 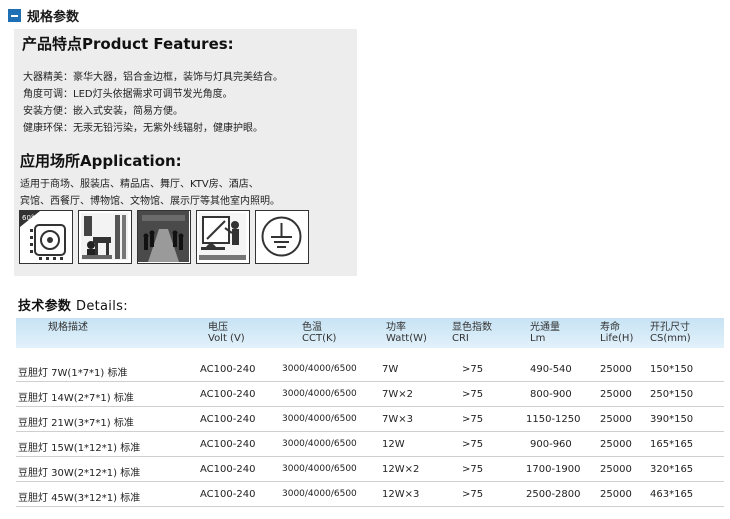 What do you see at coordinates (76, 423) in the screenshot?
I see `cell-name: 豆胆灯 21W(3*7*1) 标准` at bounding box center [76, 423].